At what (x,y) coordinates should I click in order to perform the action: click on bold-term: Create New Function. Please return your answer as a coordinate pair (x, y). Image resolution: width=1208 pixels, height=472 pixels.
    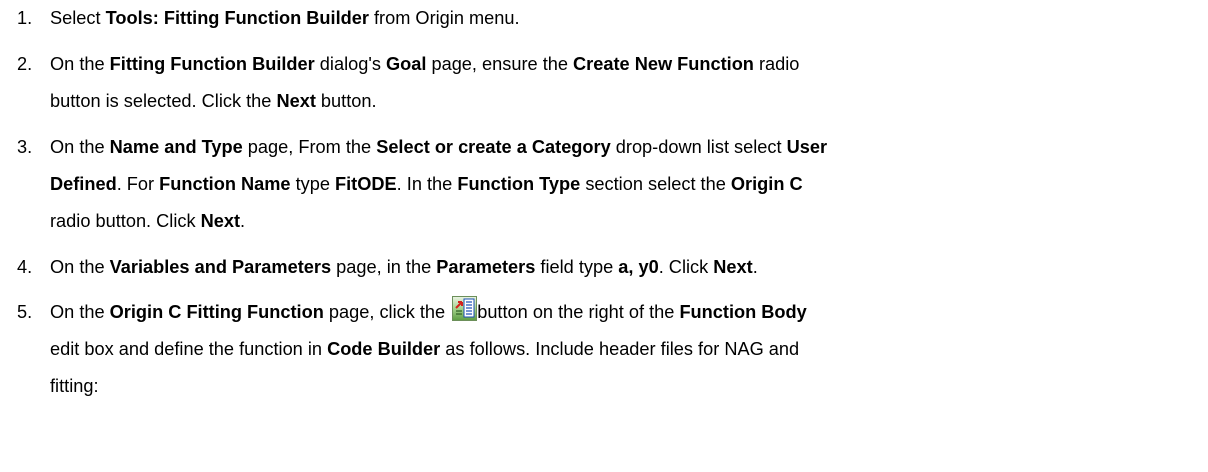
    Looking at the image, I should click on (663, 64).